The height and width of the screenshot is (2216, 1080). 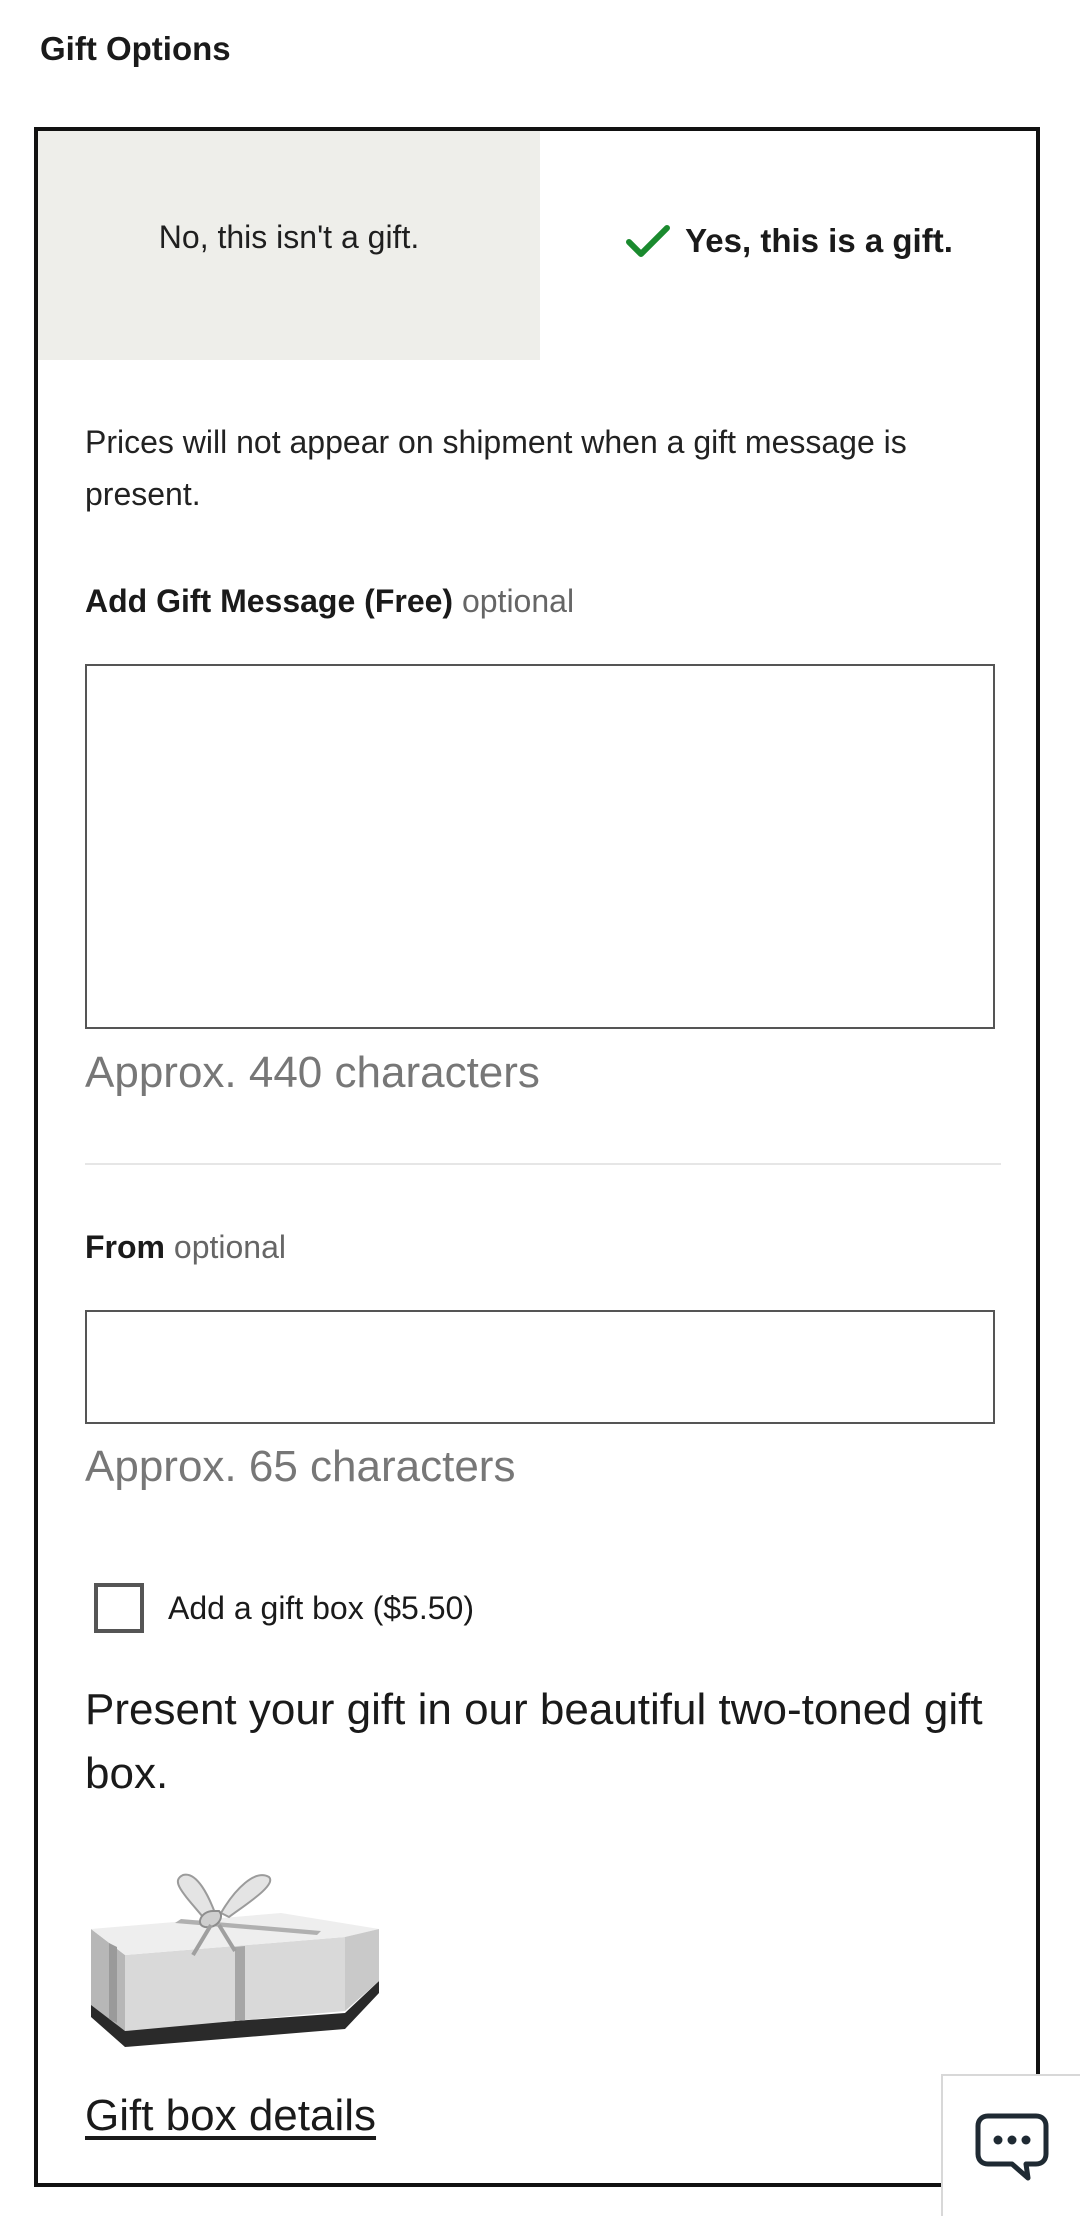 I want to click on gift-message-label-text: Add Gift Message (Free), so click(x=269, y=601).